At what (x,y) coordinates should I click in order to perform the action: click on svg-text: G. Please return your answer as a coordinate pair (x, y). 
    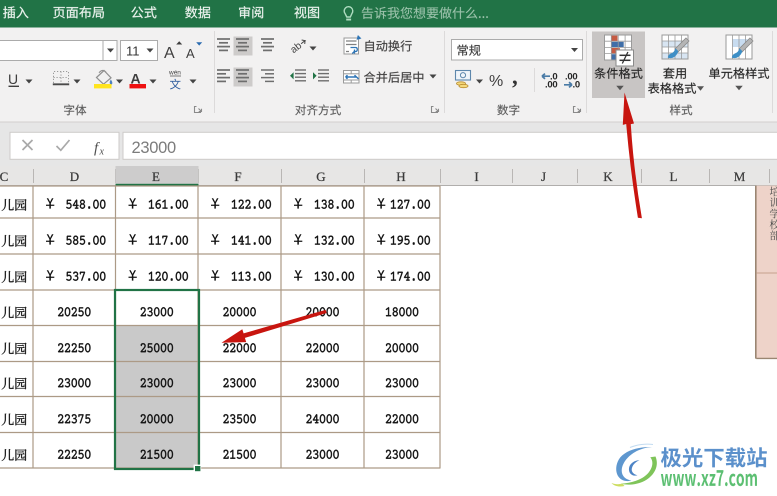
    Looking at the image, I should click on (320, 176).